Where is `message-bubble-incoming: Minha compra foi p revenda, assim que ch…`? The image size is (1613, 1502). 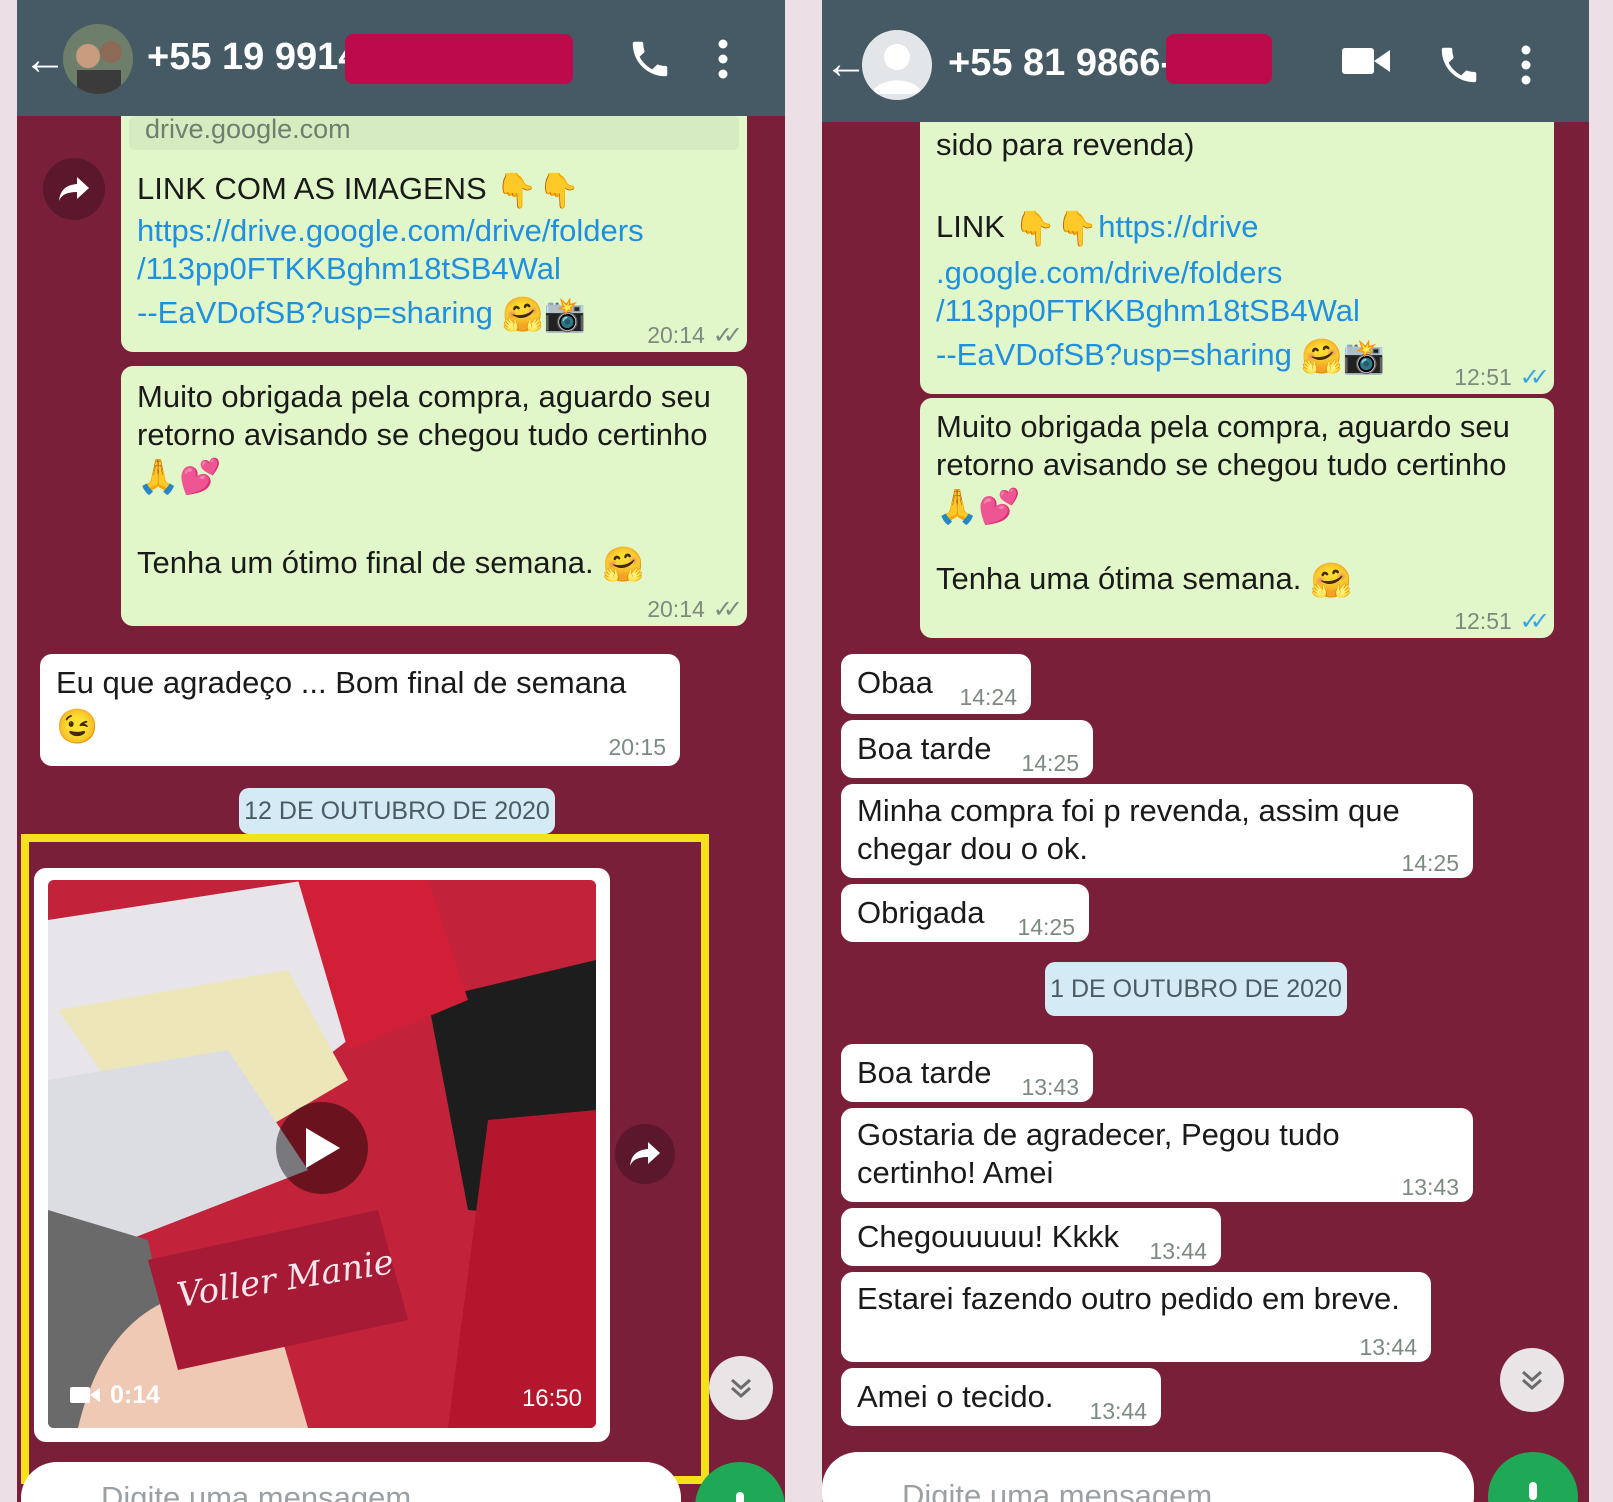 message-bubble-incoming: Minha compra foi p revenda, assim que ch… is located at coordinates (1157, 831).